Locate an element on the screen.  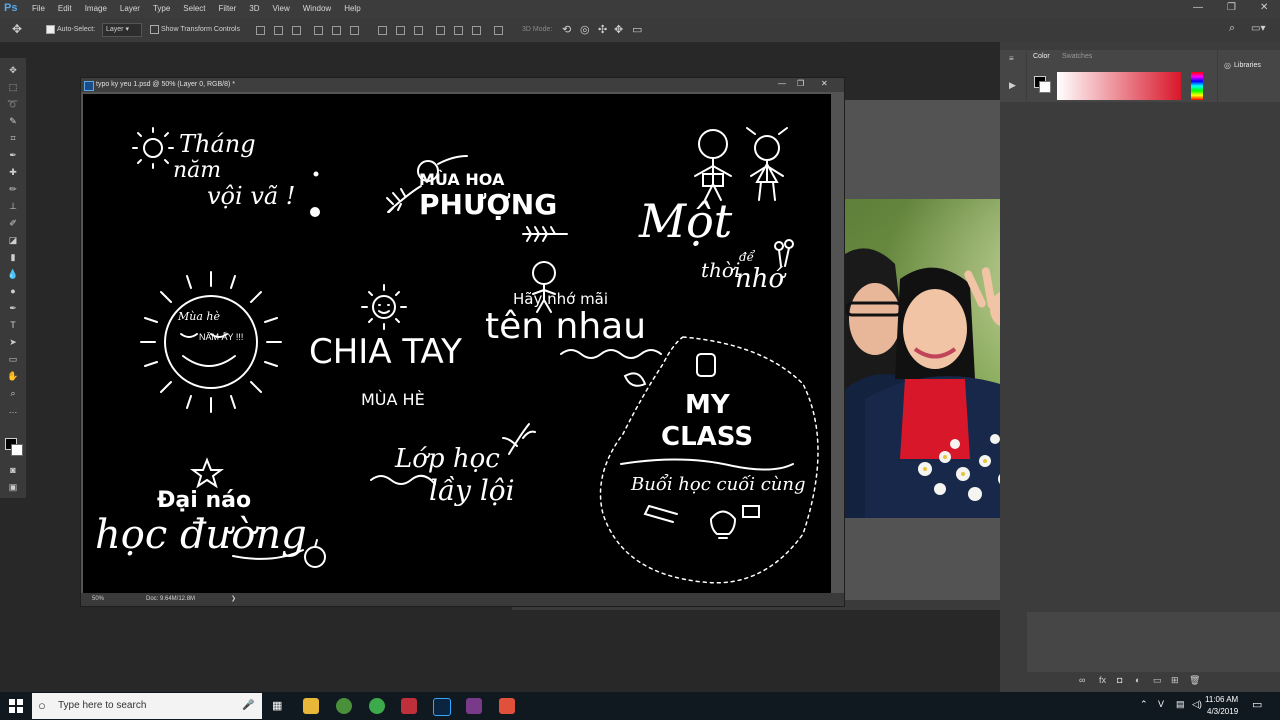
menu-type: Type is located at coordinates (161, 8).